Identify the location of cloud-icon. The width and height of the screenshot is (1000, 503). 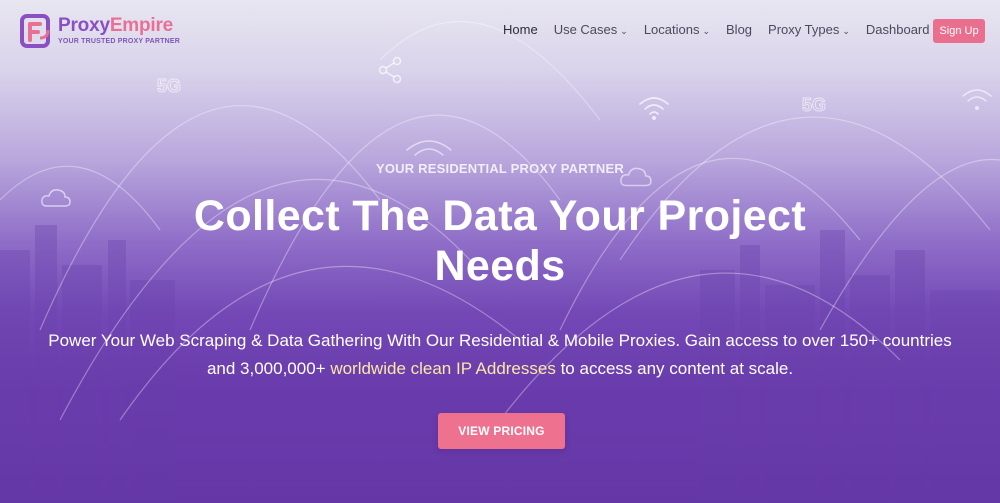
(56, 198).